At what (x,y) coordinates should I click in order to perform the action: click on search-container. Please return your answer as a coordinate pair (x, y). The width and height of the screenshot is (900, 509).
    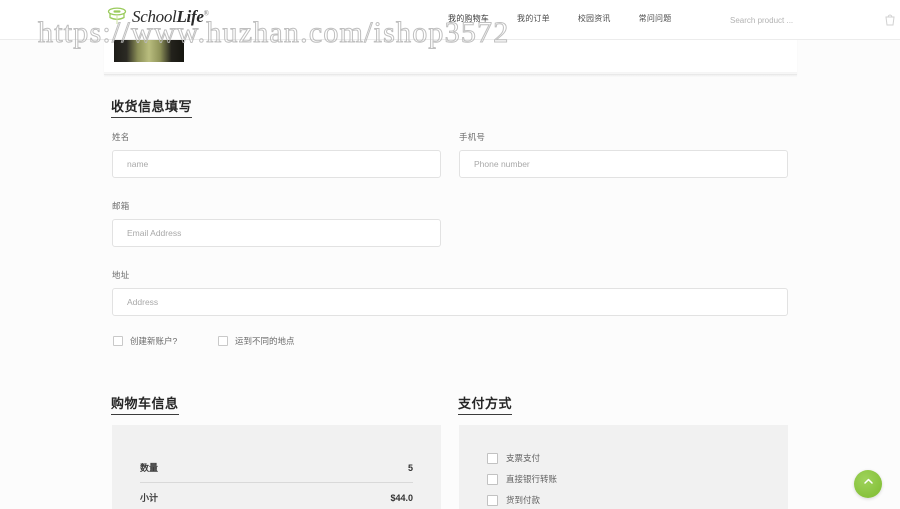
    Looking at the image, I should click on (803, 20).